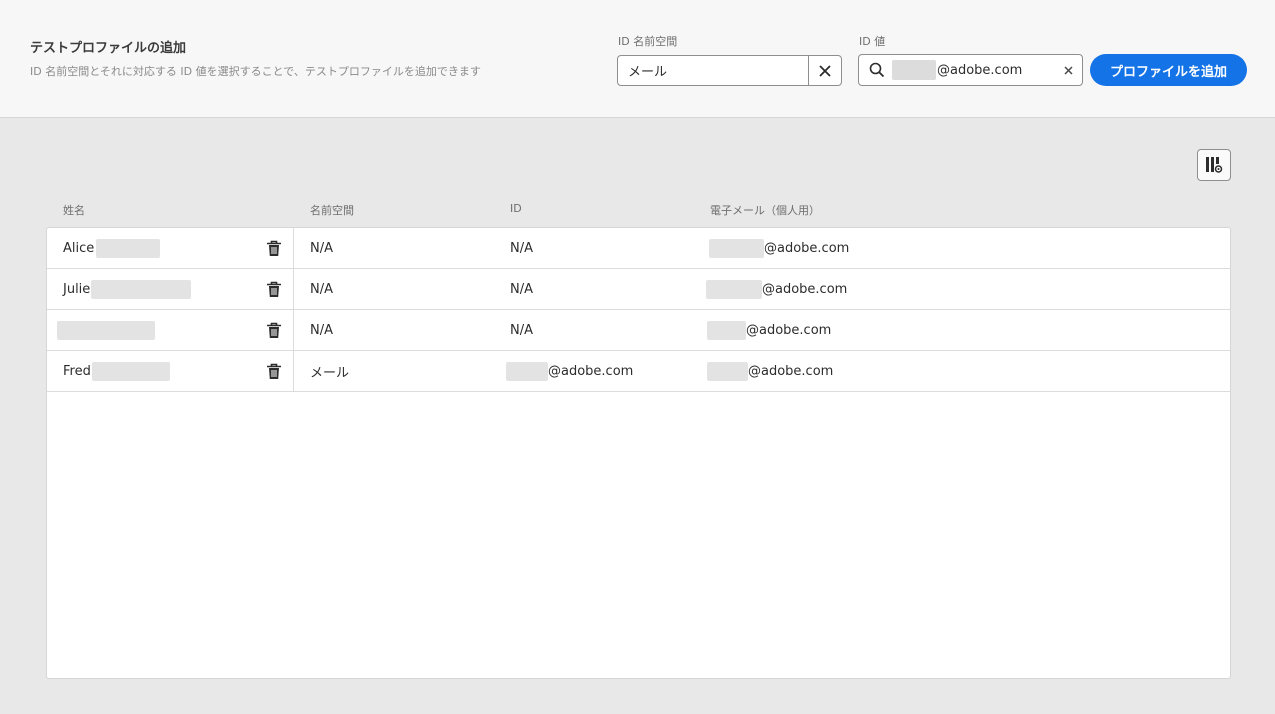  I want to click on table-header: 姓名 名前空間 ID 電子メール（個人用）, so click(638, 212).